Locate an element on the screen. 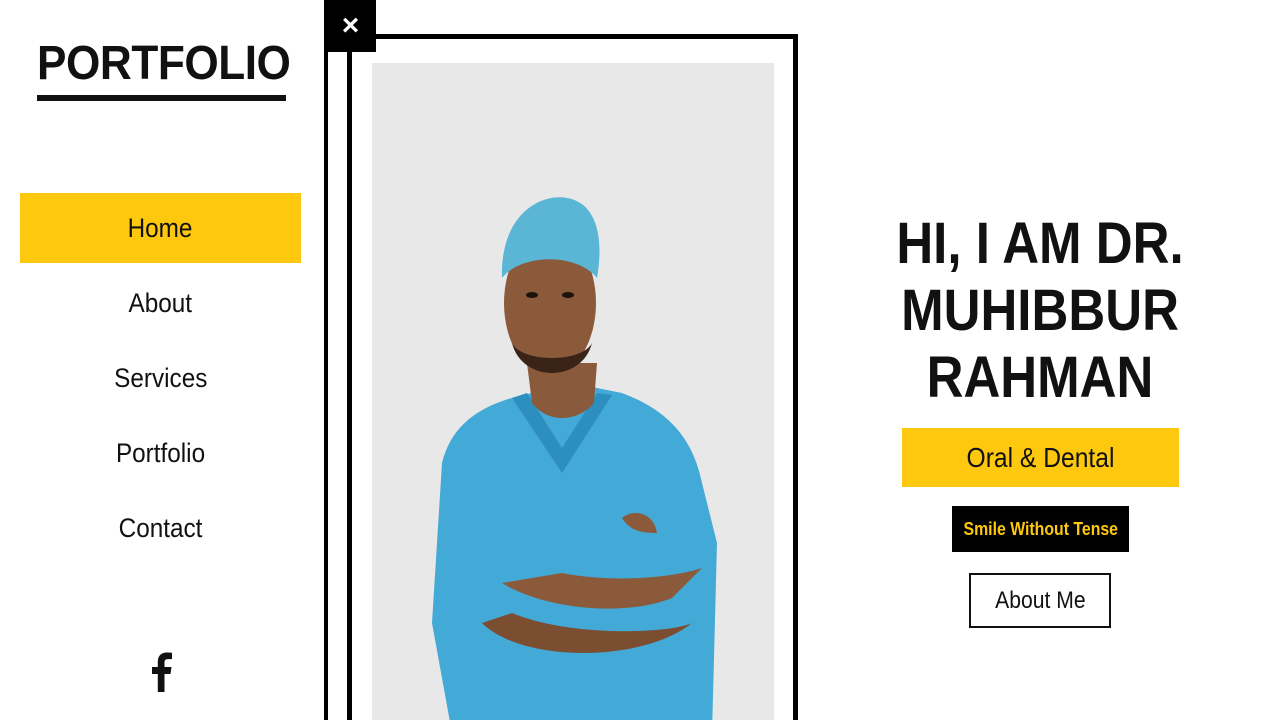 This screenshot has height=720, width=1280. nav-item-contact: Contact is located at coordinates (160, 528).